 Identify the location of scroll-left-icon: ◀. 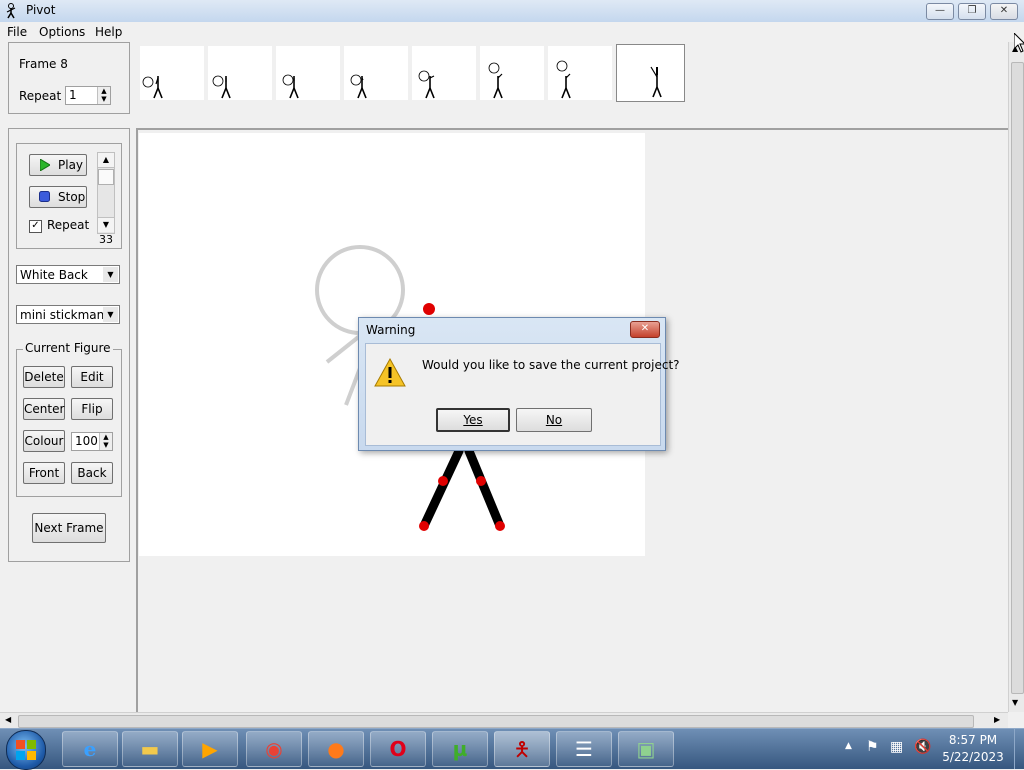
(8, 719).